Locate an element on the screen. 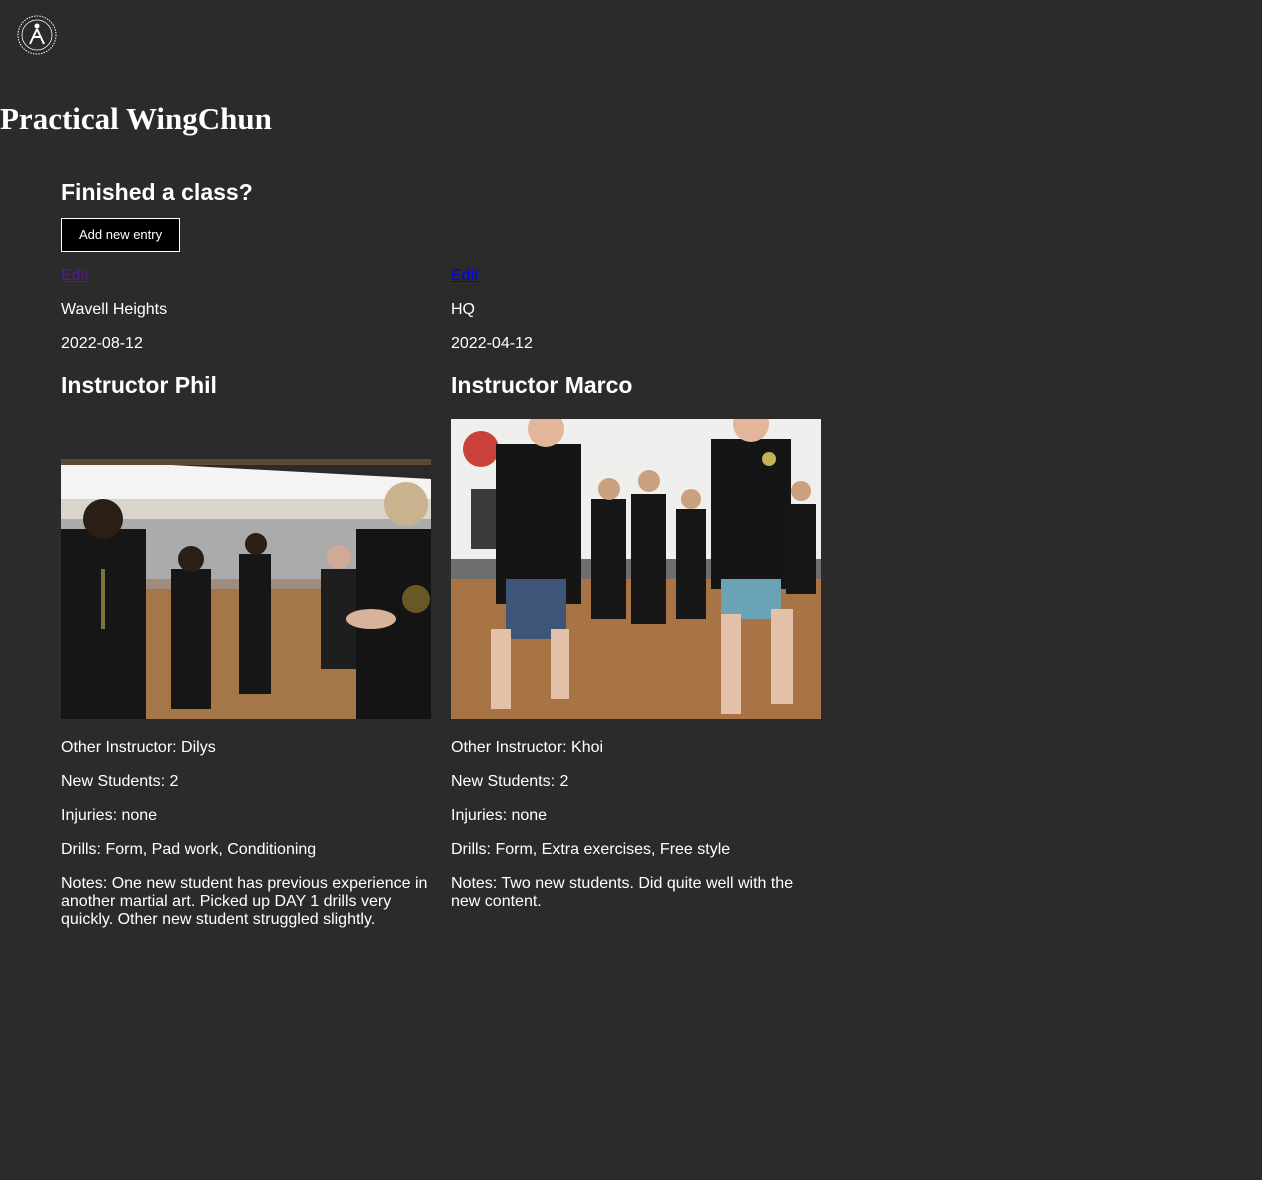 Image resolution: width=1262 pixels, height=1180 pixels. entry-date: 2022-04-12 is located at coordinates (492, 343).